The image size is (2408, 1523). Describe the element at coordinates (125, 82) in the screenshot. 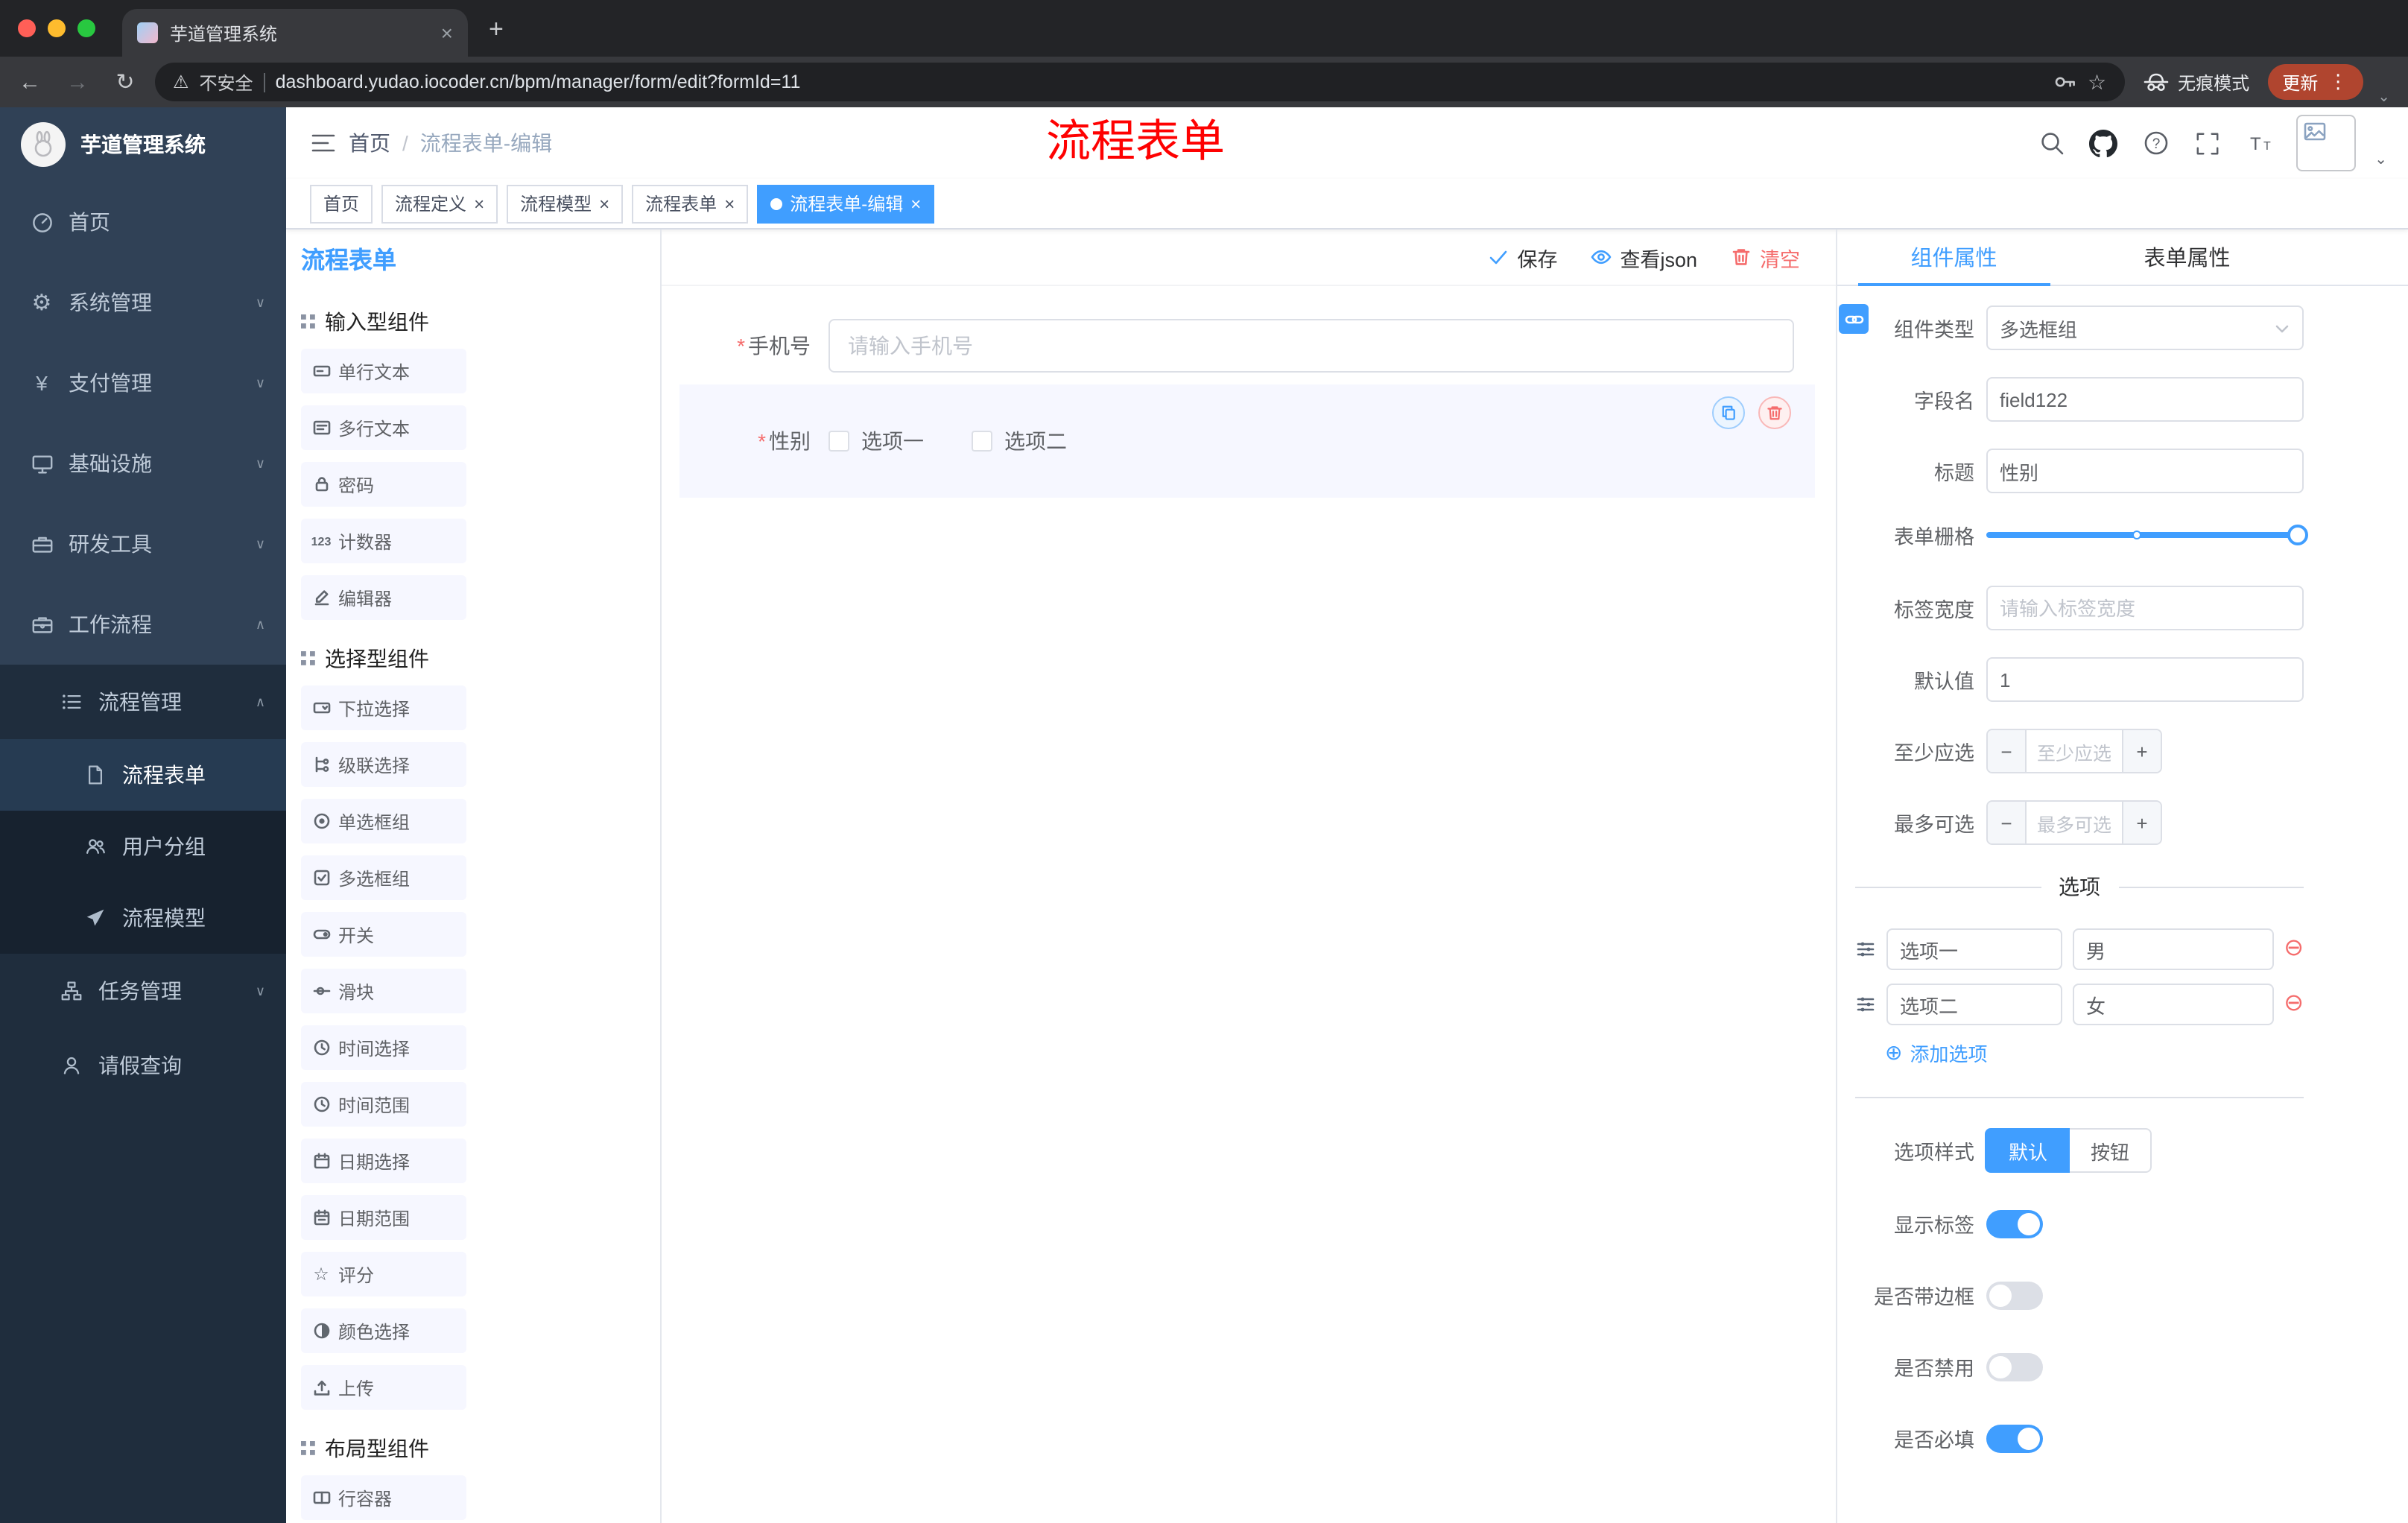

I see `reload-icon: ↻` at that location.